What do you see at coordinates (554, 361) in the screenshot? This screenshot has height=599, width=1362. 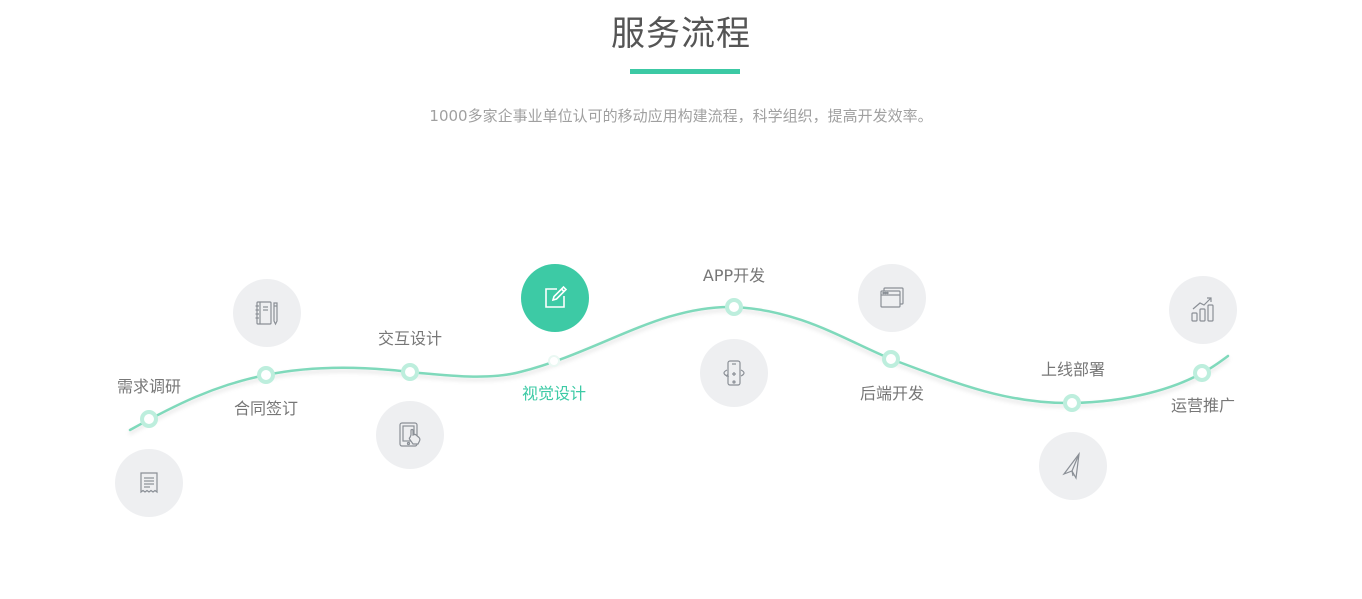 I see `node-visual` at bounding box center [554, 361].